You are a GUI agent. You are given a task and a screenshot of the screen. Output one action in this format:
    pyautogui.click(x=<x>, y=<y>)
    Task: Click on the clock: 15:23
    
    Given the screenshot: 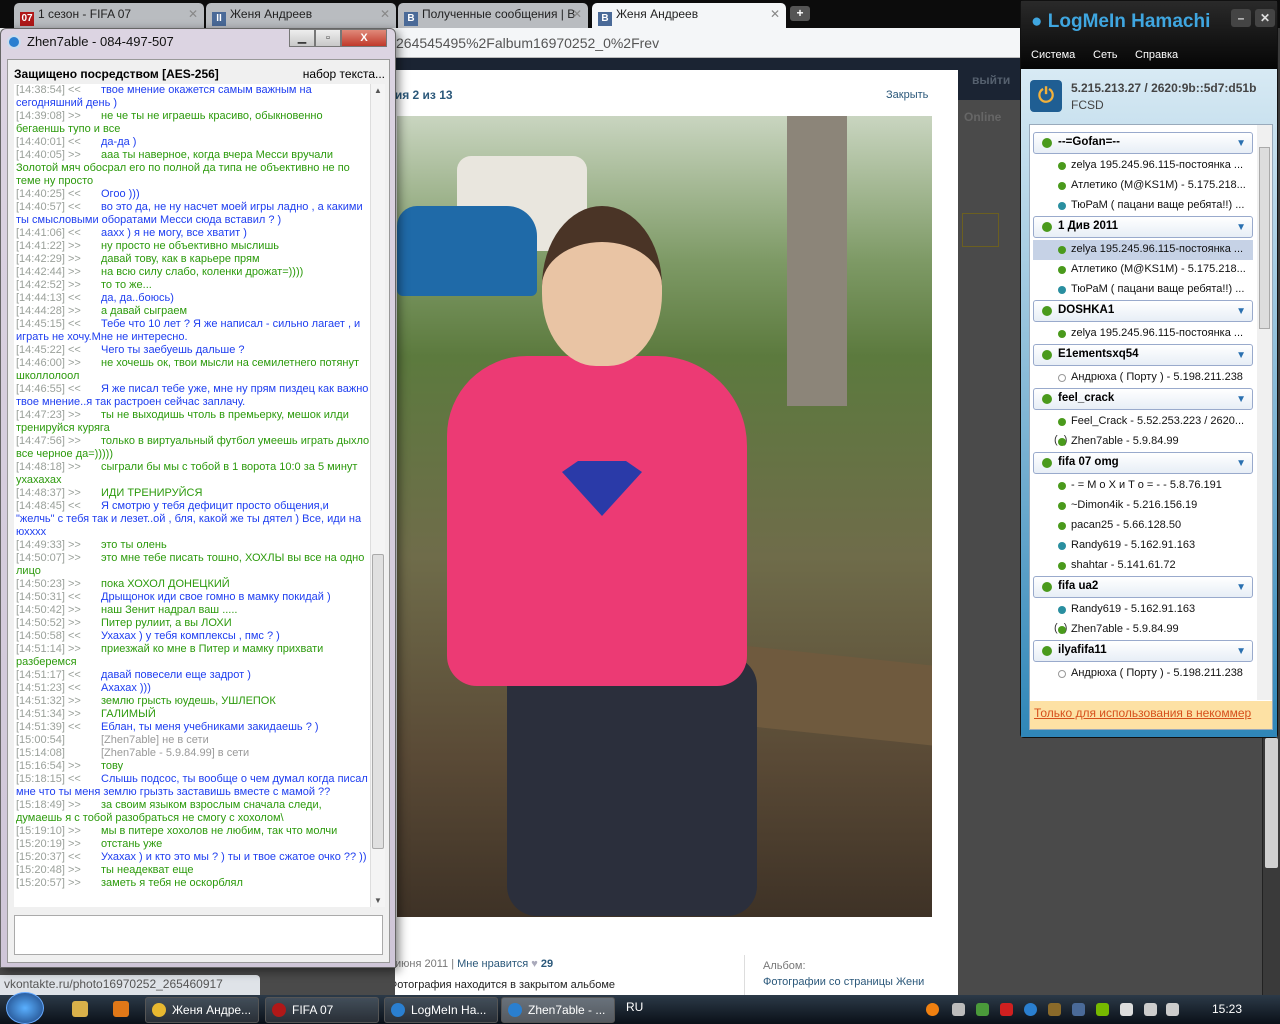 What is the action you would take?
    pyautogui.click(x=1227, y=1009)
    